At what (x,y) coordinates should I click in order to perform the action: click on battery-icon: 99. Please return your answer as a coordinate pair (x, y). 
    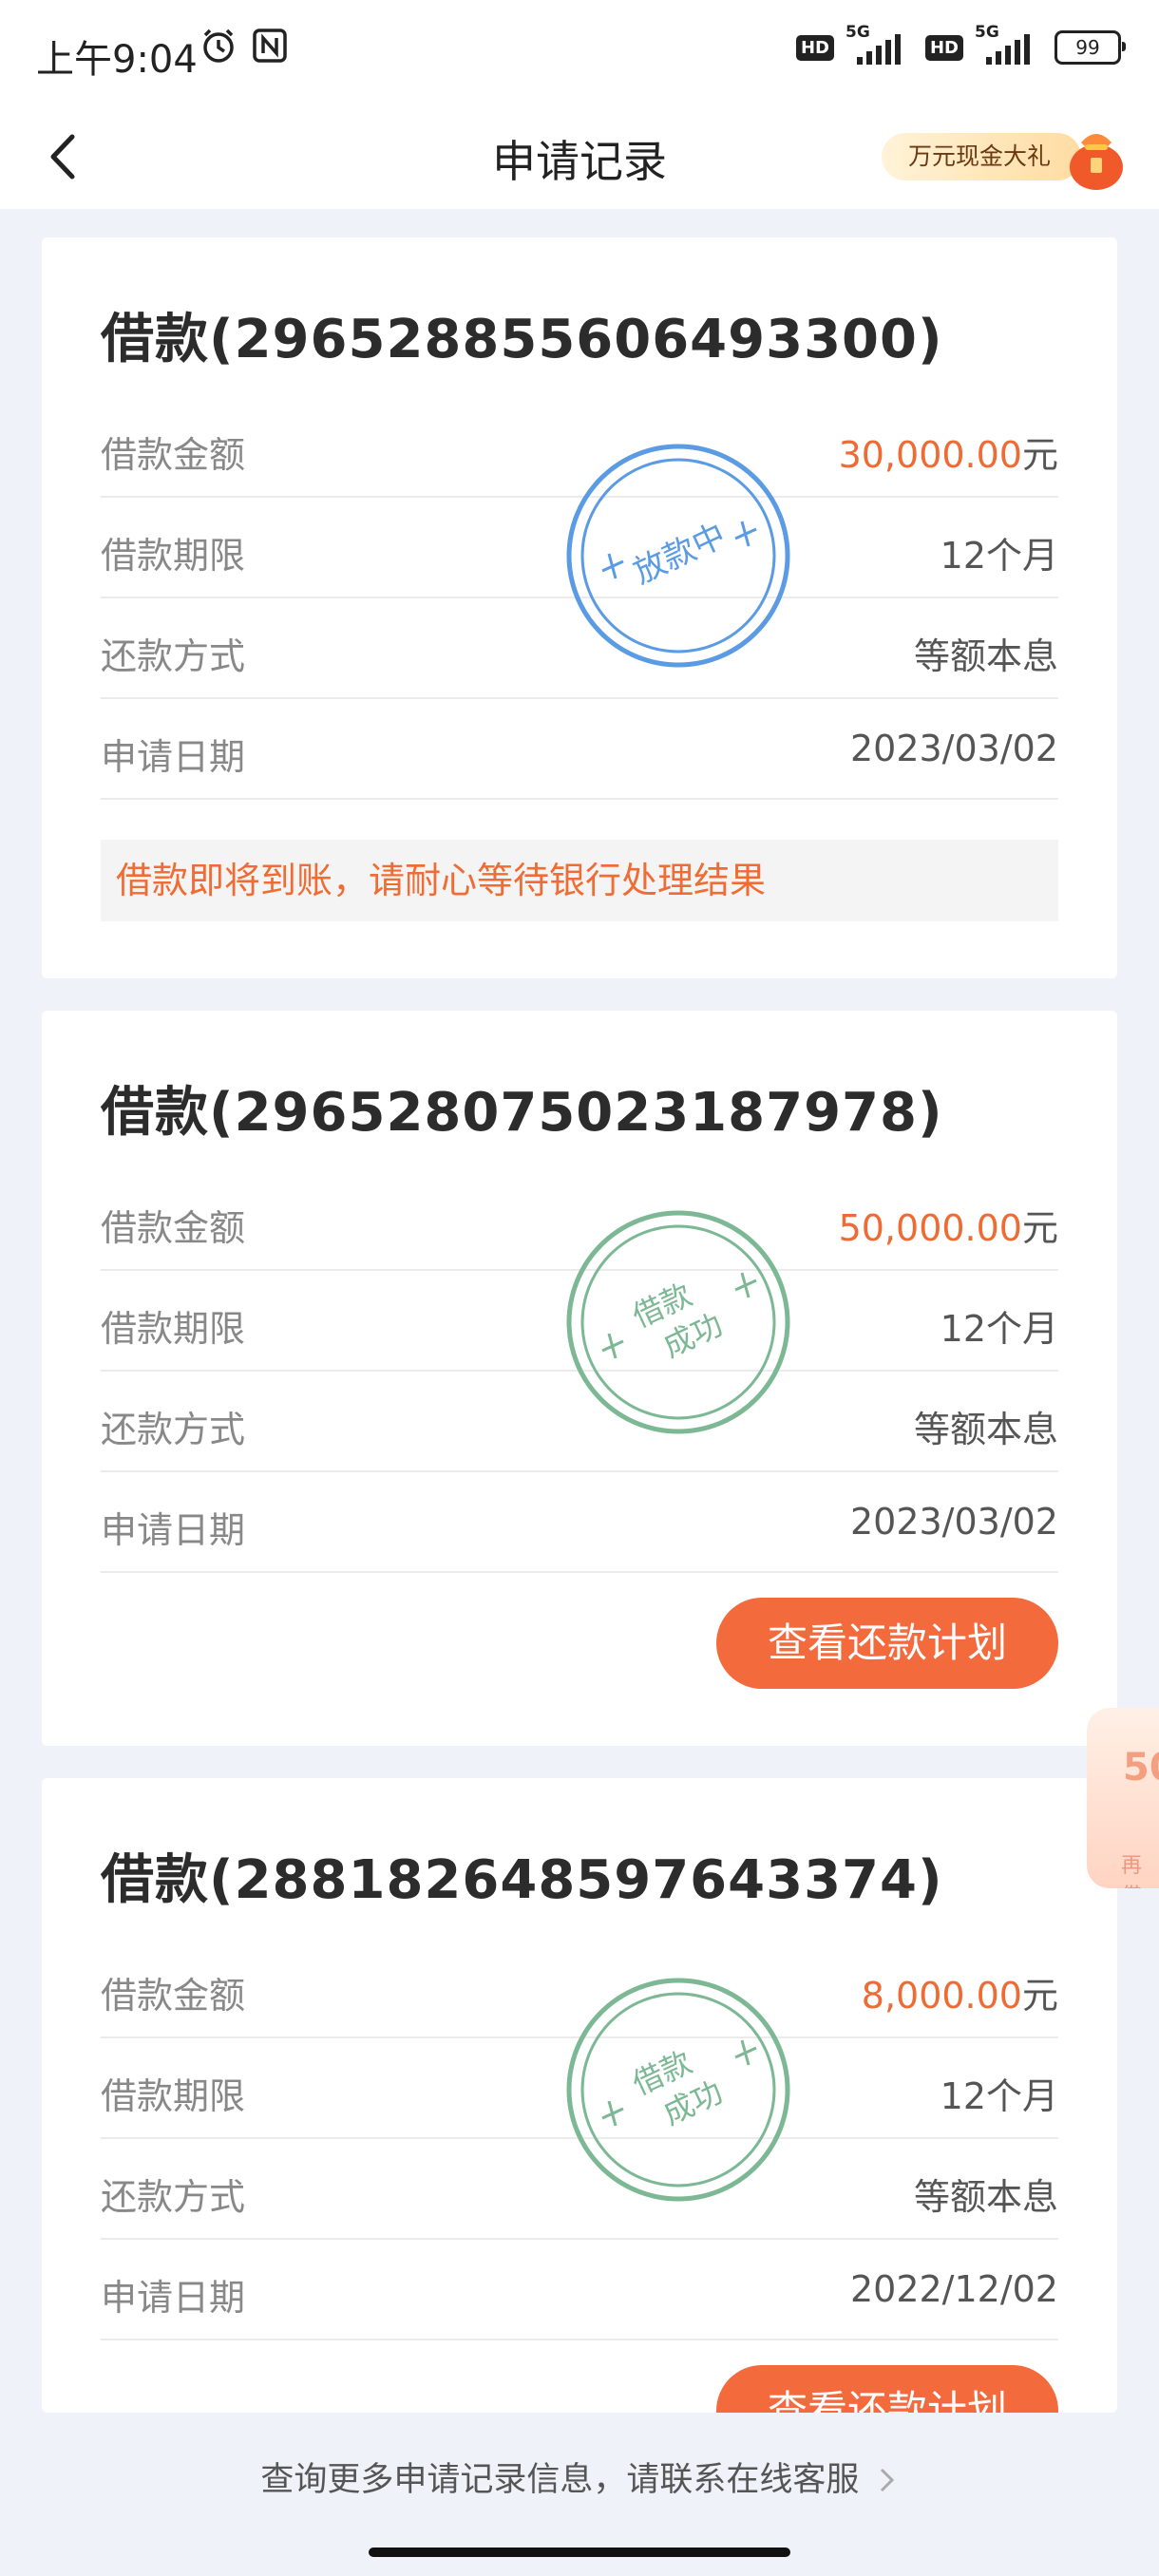
    Looking at the image, I should click on (1090, 47).